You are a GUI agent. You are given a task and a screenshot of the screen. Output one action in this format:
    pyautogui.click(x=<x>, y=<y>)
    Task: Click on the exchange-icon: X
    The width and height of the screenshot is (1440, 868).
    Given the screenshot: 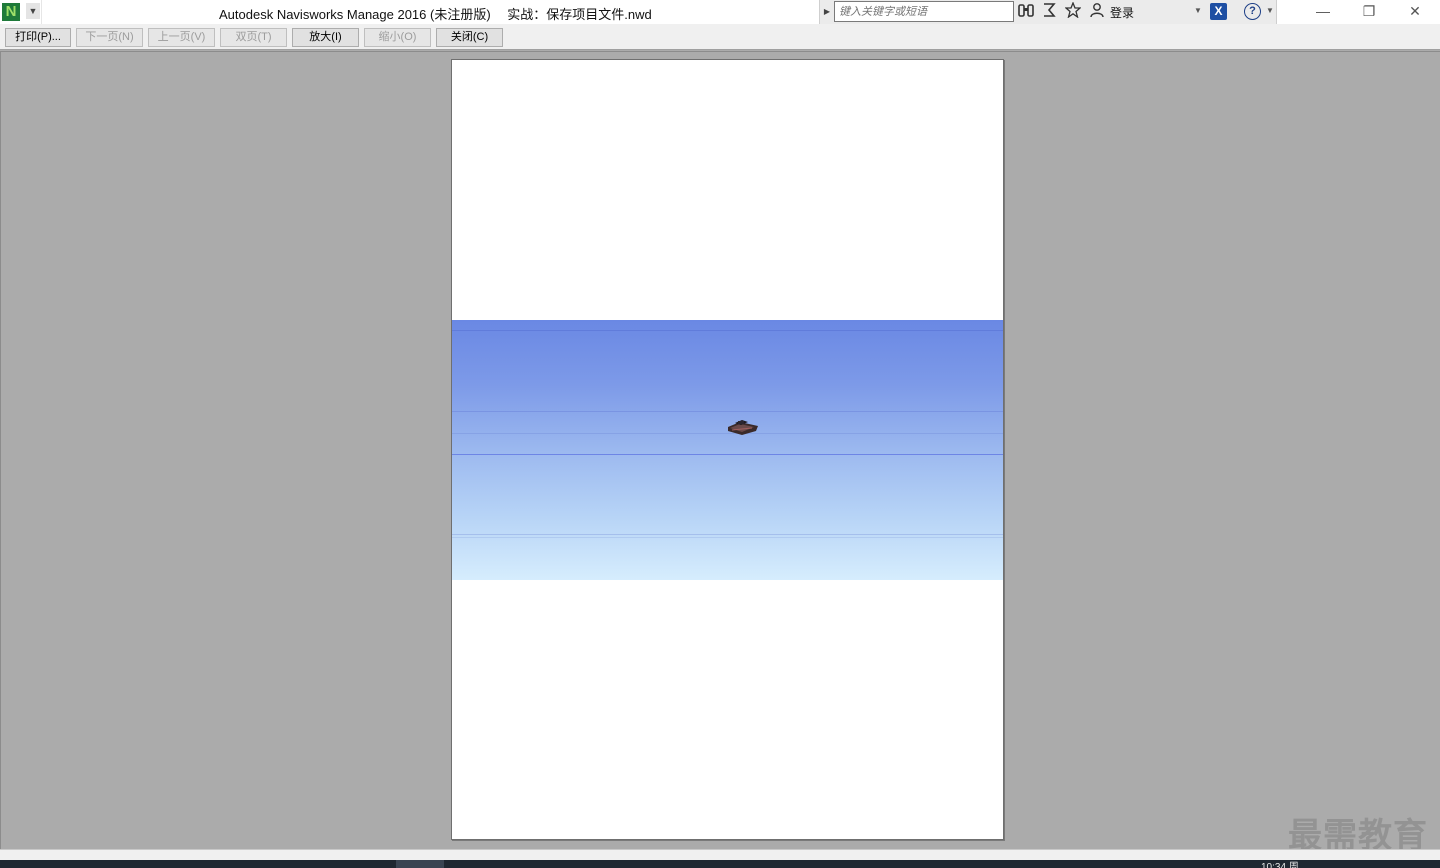 What is the action you would take?
    pyautogui.click(x=1218, y=11)
    